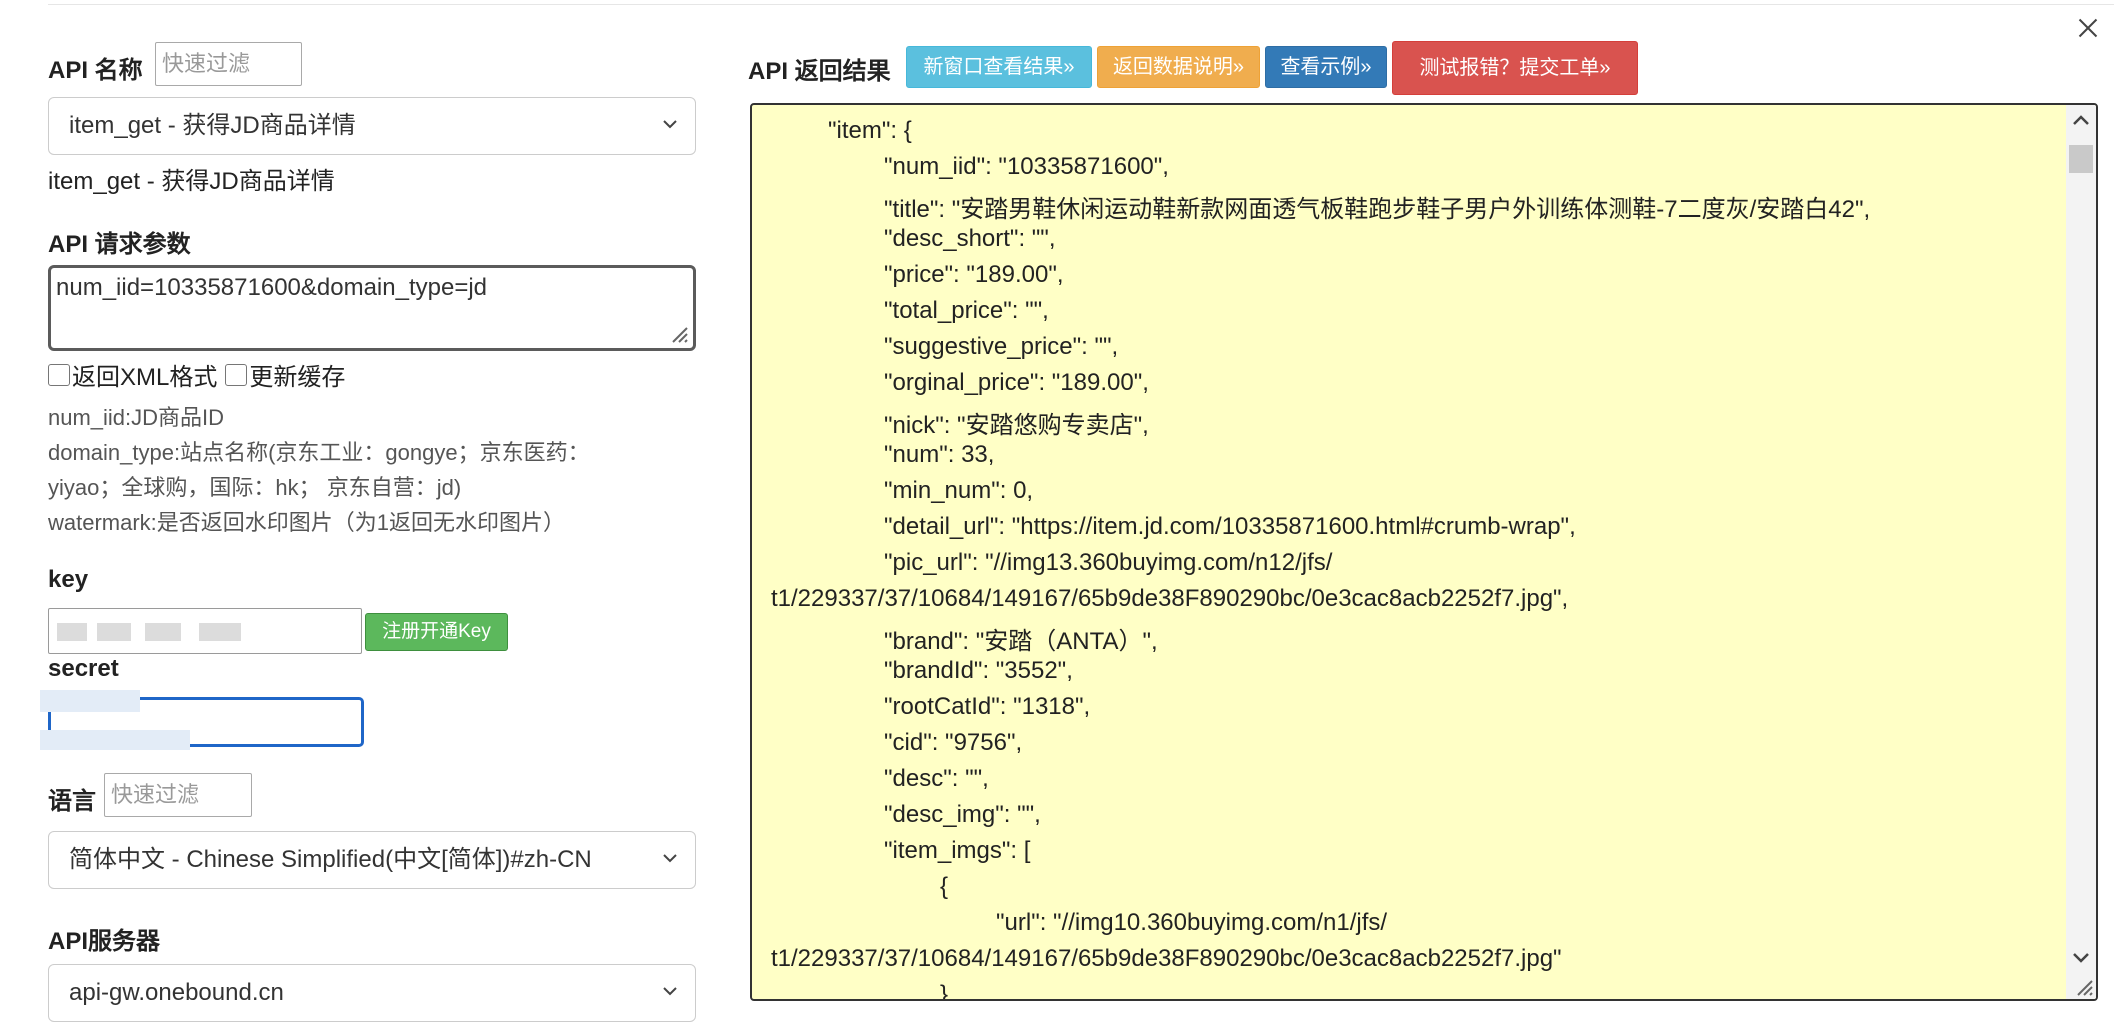  What do you see at coordinates (372, 126) in the screenshot?
I see `api-name-select: item_get - 获得JD商品详情` at bounding box center [372, 126].